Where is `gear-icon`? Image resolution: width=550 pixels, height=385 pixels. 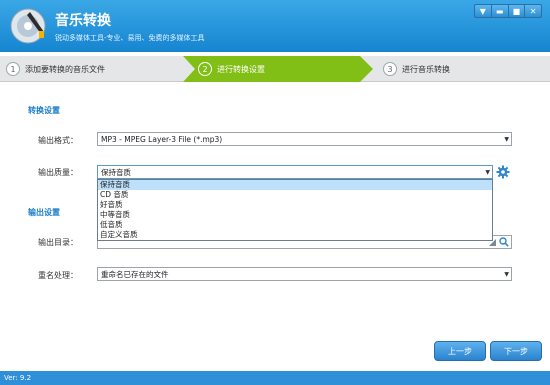 gear-icon is located at coordinates (503, 172).